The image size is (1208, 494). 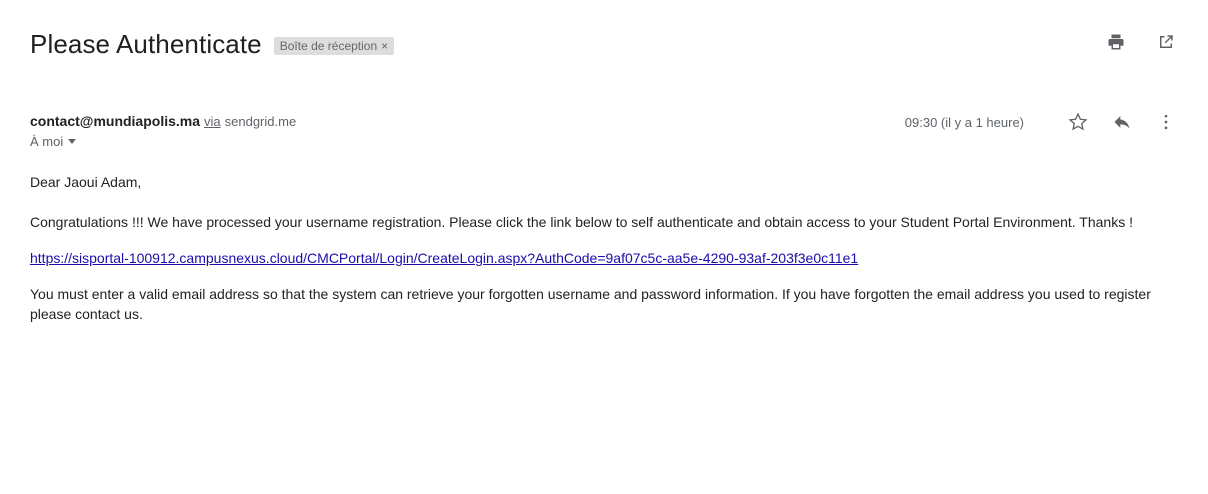 I want to click on recipient-text: À moi, so click(x=47, y=141).